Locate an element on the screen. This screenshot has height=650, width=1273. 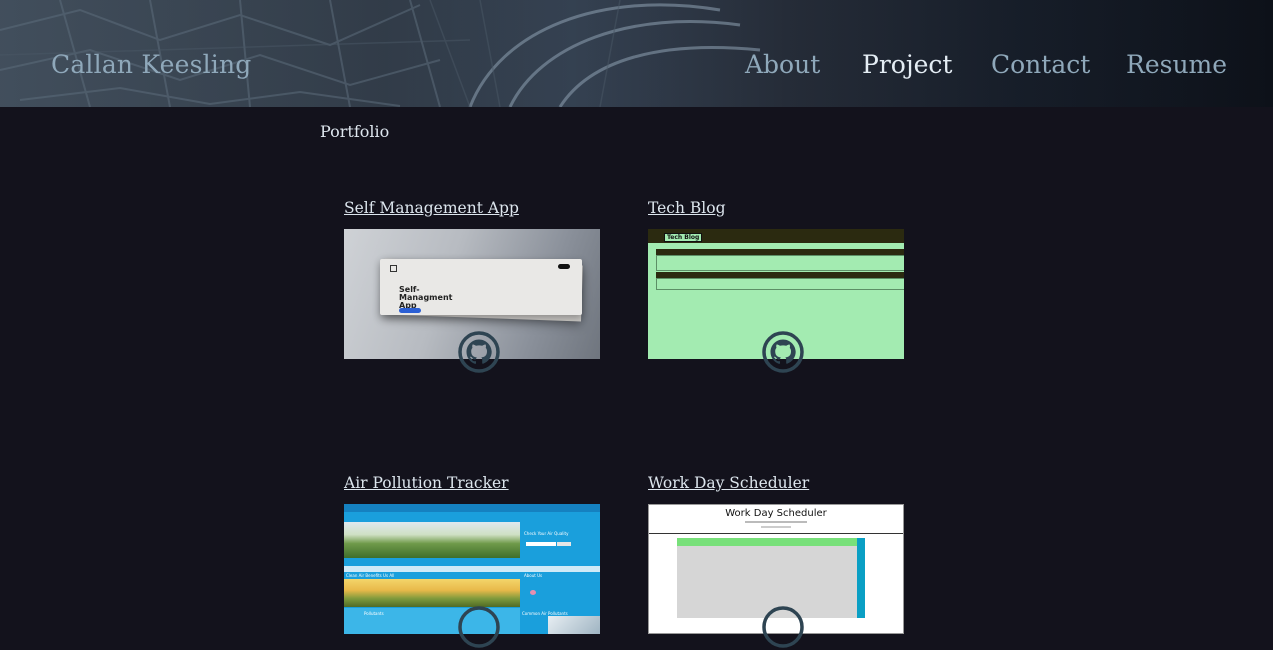
thumb-side-image is located at coordinates (574, 625).